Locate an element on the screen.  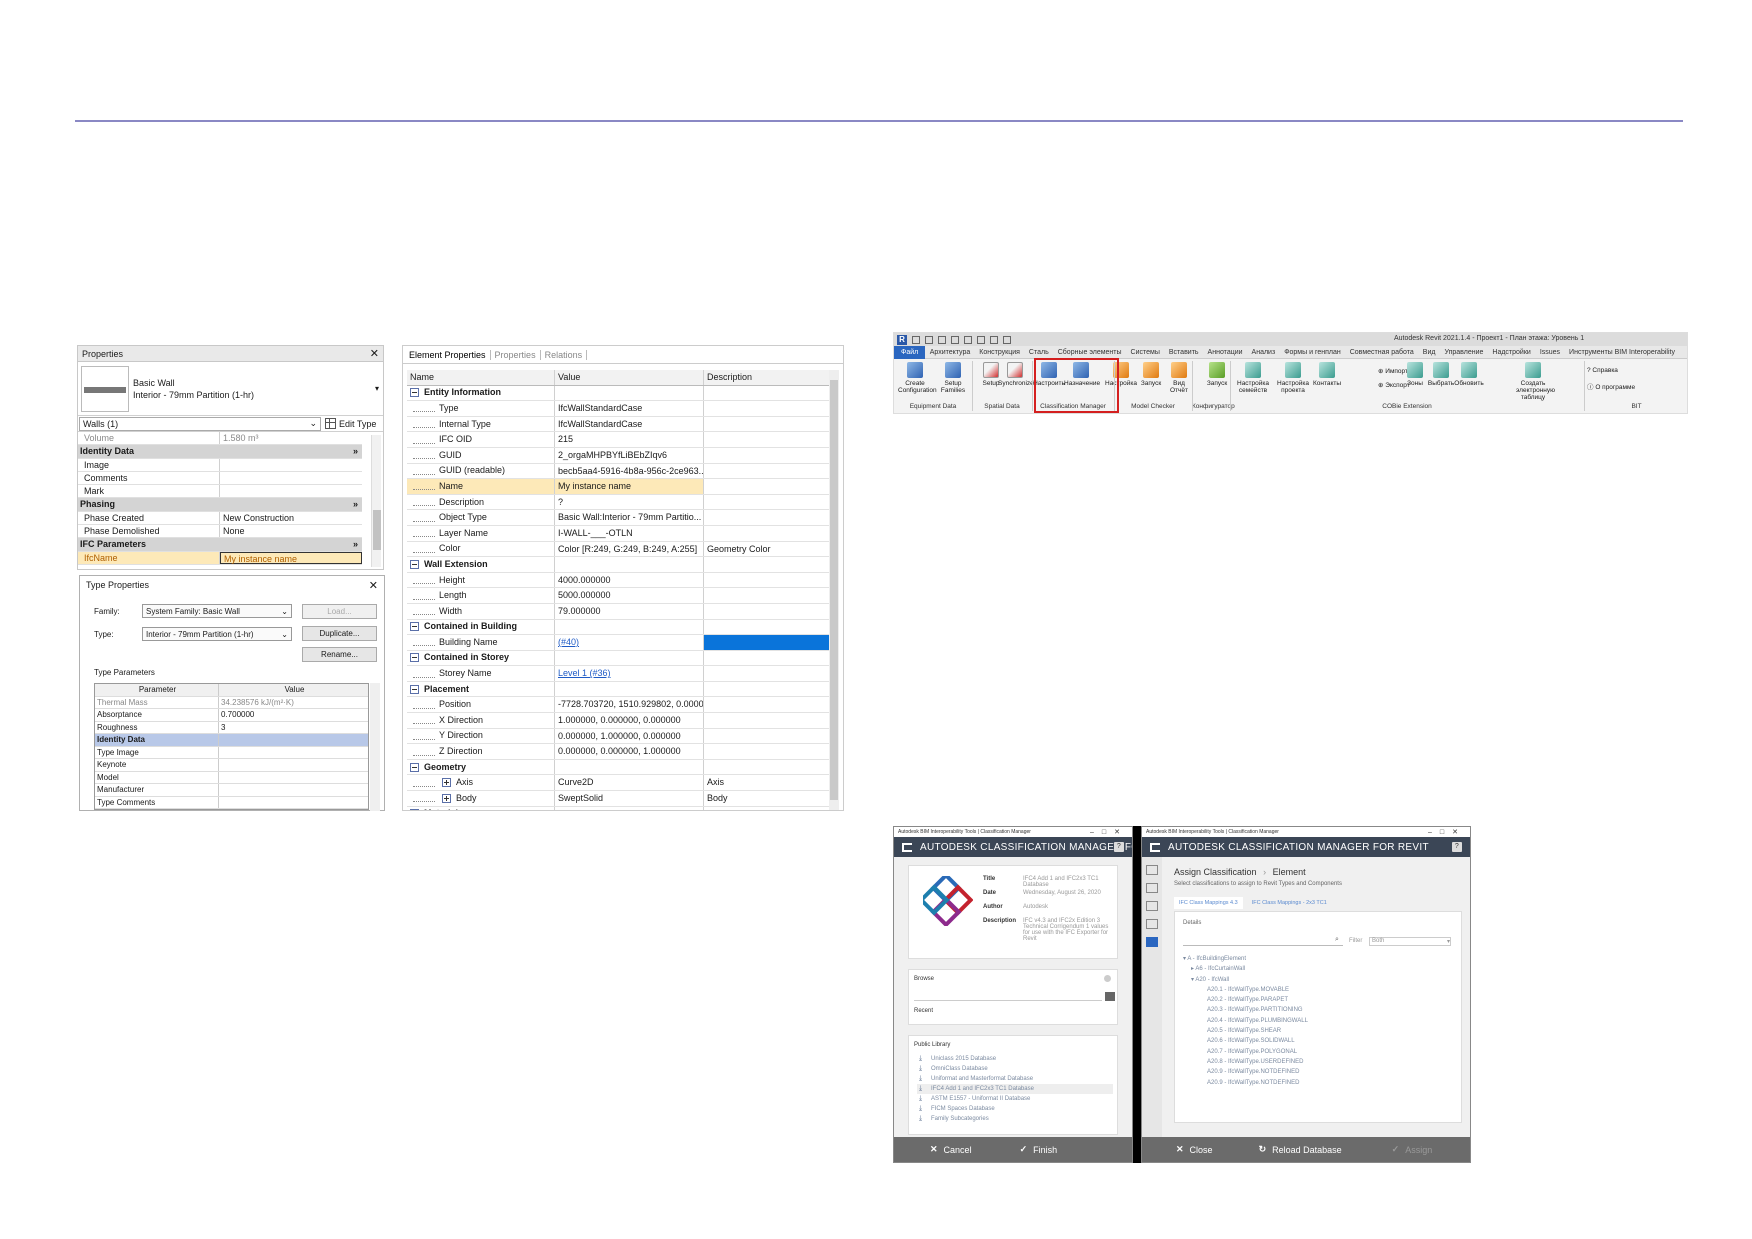
properties-scrollbar is located at coordinates (376, 501).